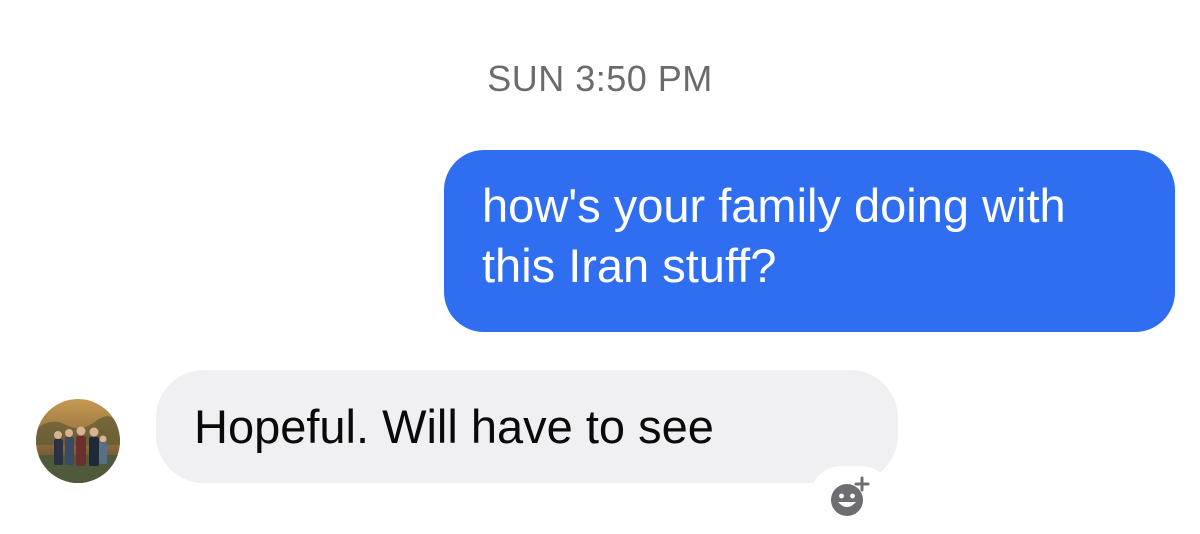  I want to click on avatar, so click(78, 441).